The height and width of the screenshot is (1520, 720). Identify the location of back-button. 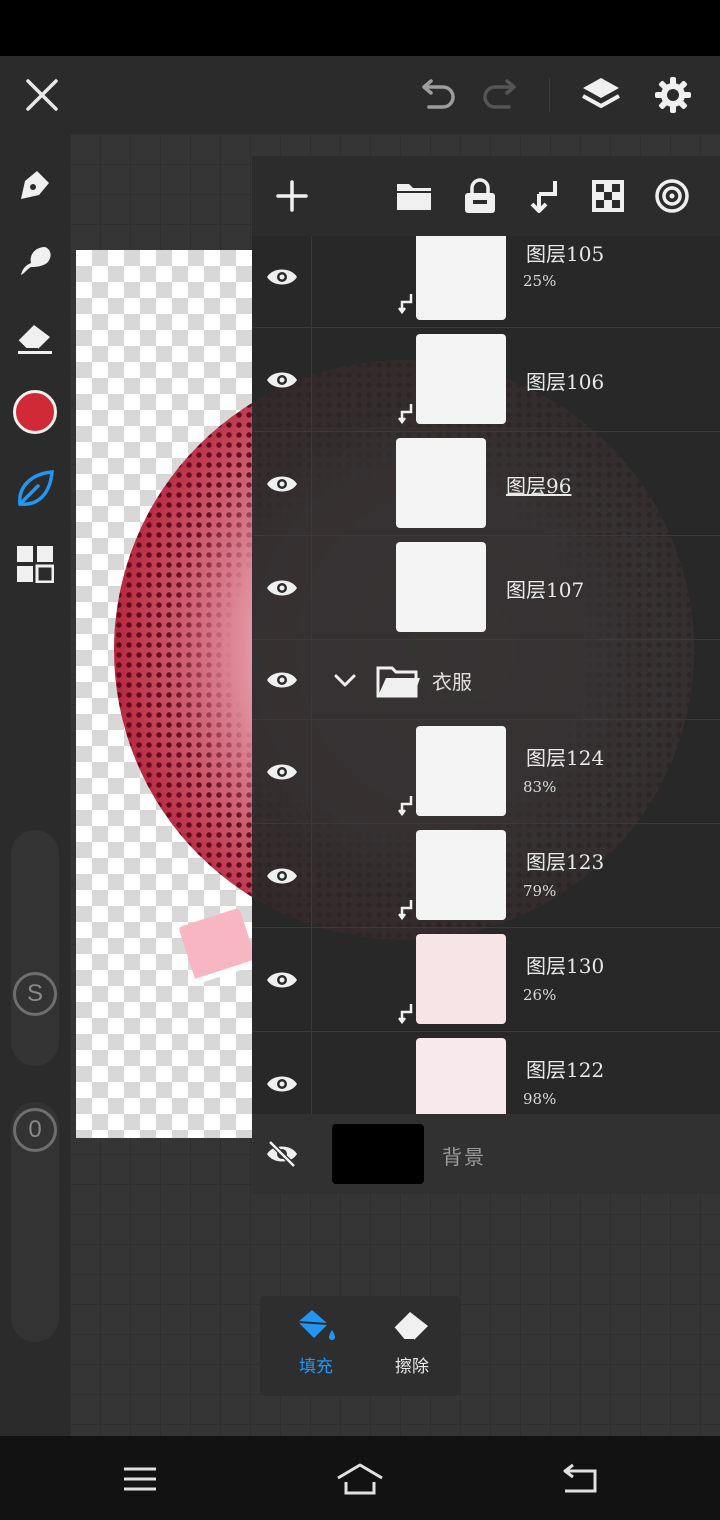
(579, 1479).